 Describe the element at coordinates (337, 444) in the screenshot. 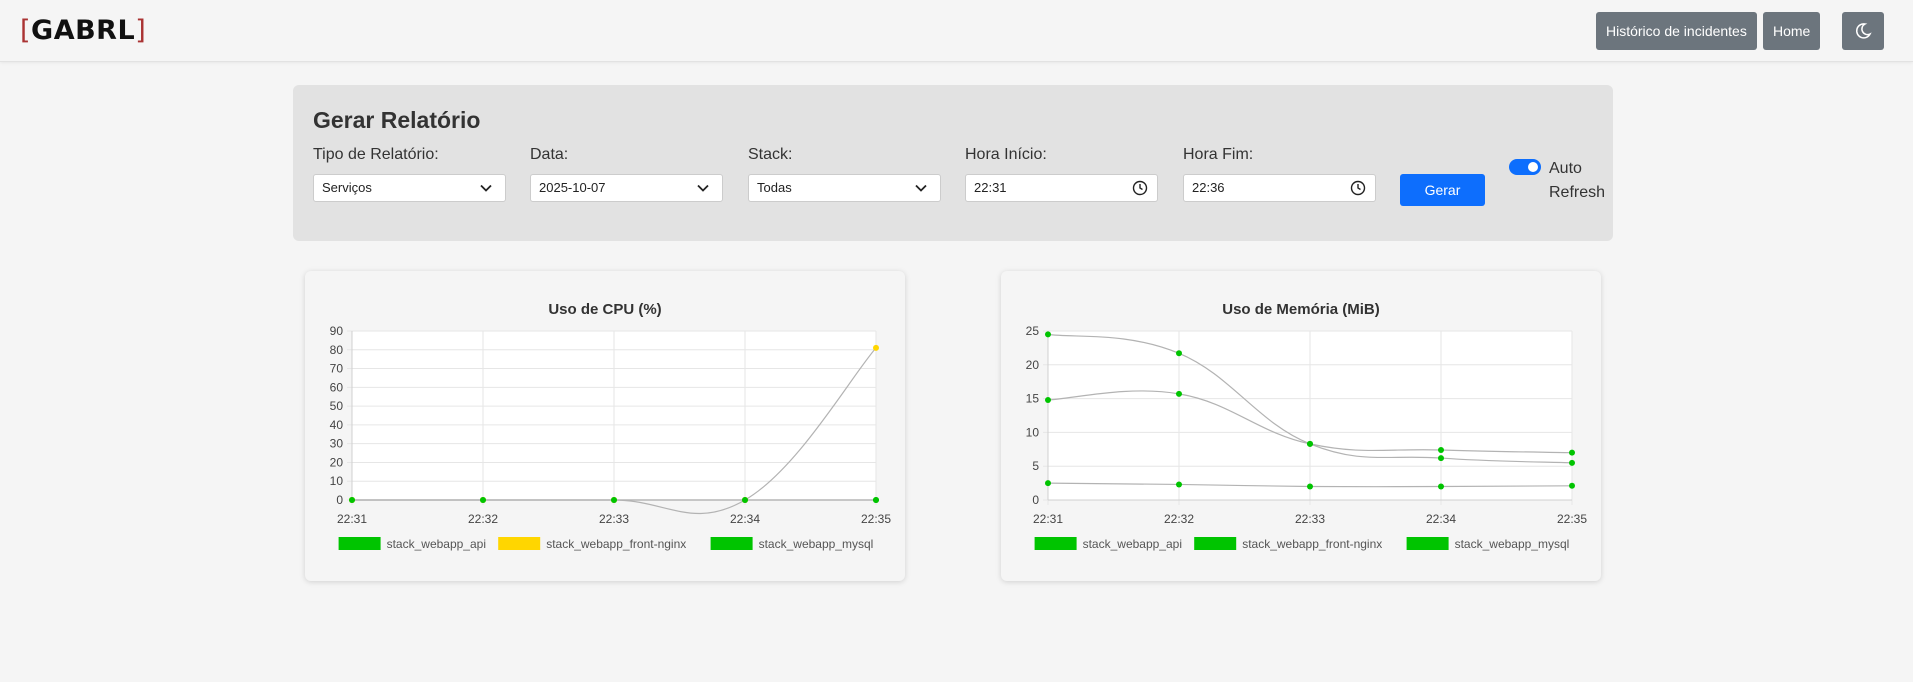

I see `y-tick-label: 30` at that location.